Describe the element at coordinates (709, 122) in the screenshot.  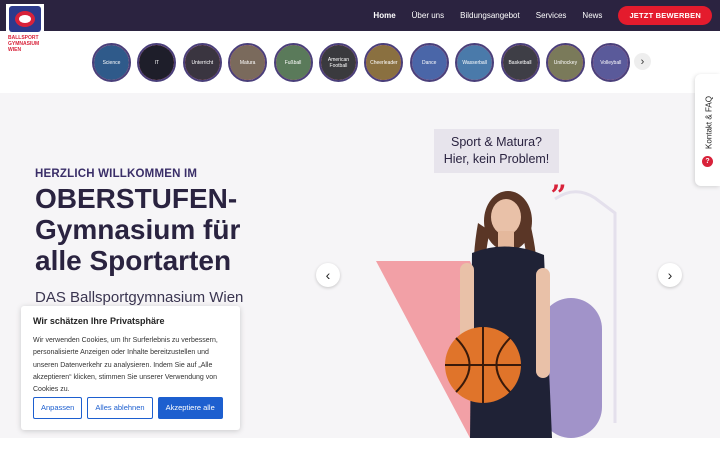
I see `contact-faq-label: Kontakt & FAQ` at that location.